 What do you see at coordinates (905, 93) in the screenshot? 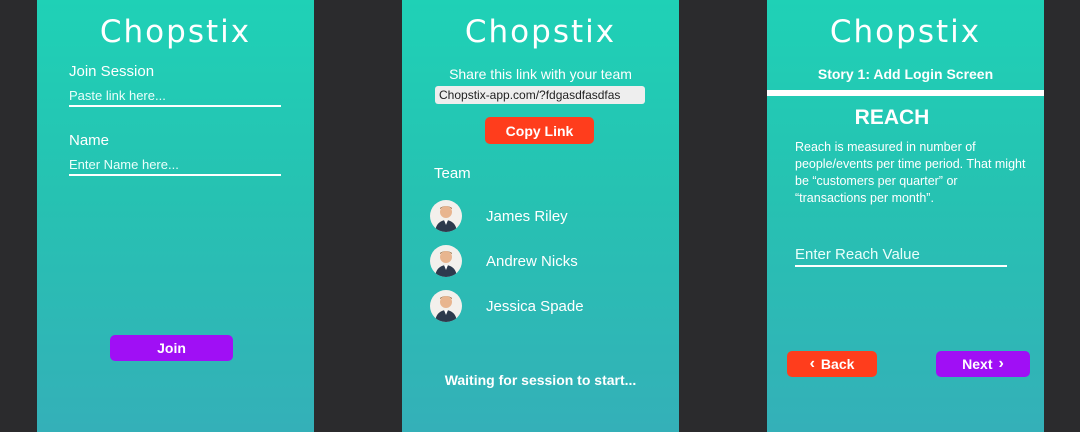
I see `divider` at bounding box center [905, 93].